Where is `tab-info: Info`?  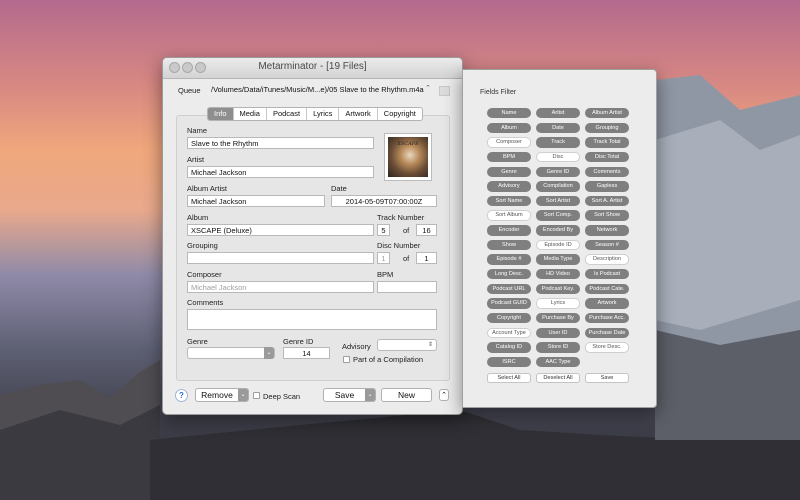
tab-info: Info is located at coordinates (221, 114).